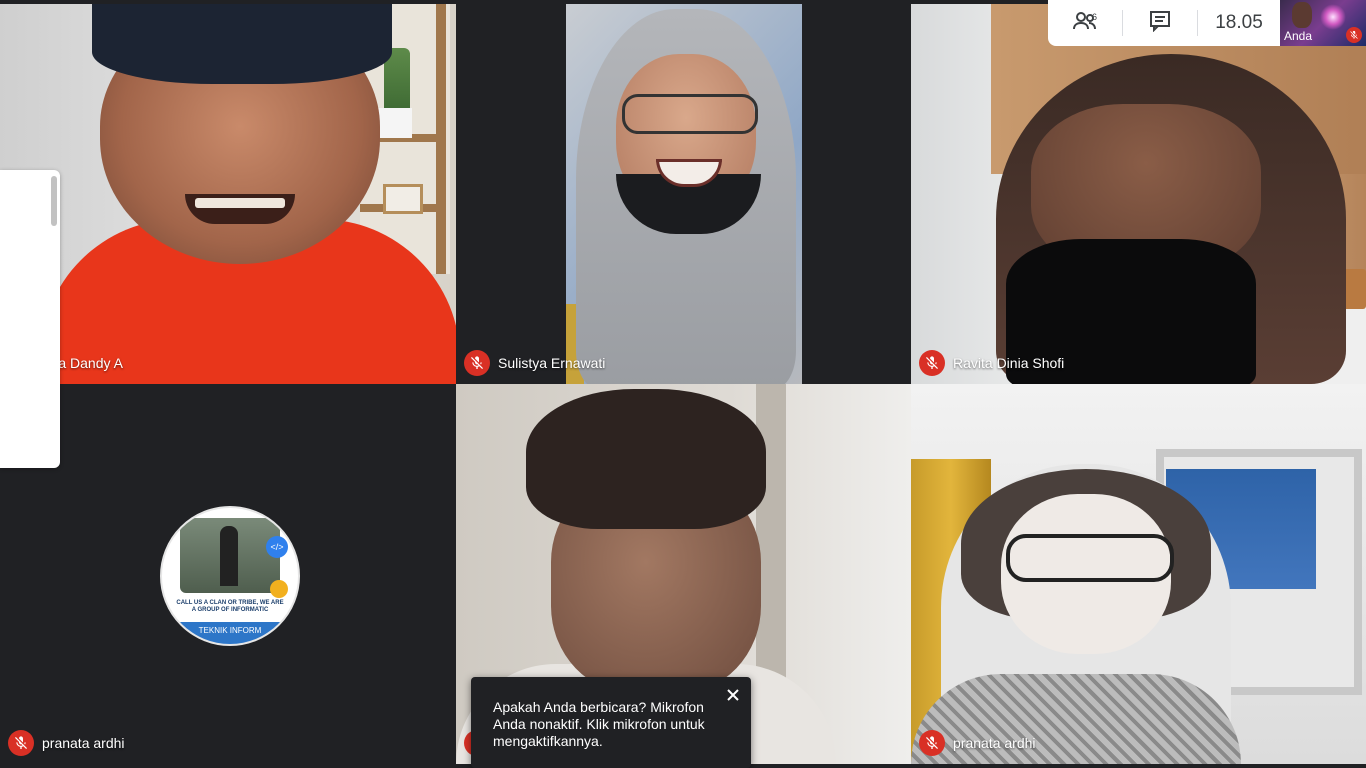  I want to click on self-label: Anda, so click(1298, 36).